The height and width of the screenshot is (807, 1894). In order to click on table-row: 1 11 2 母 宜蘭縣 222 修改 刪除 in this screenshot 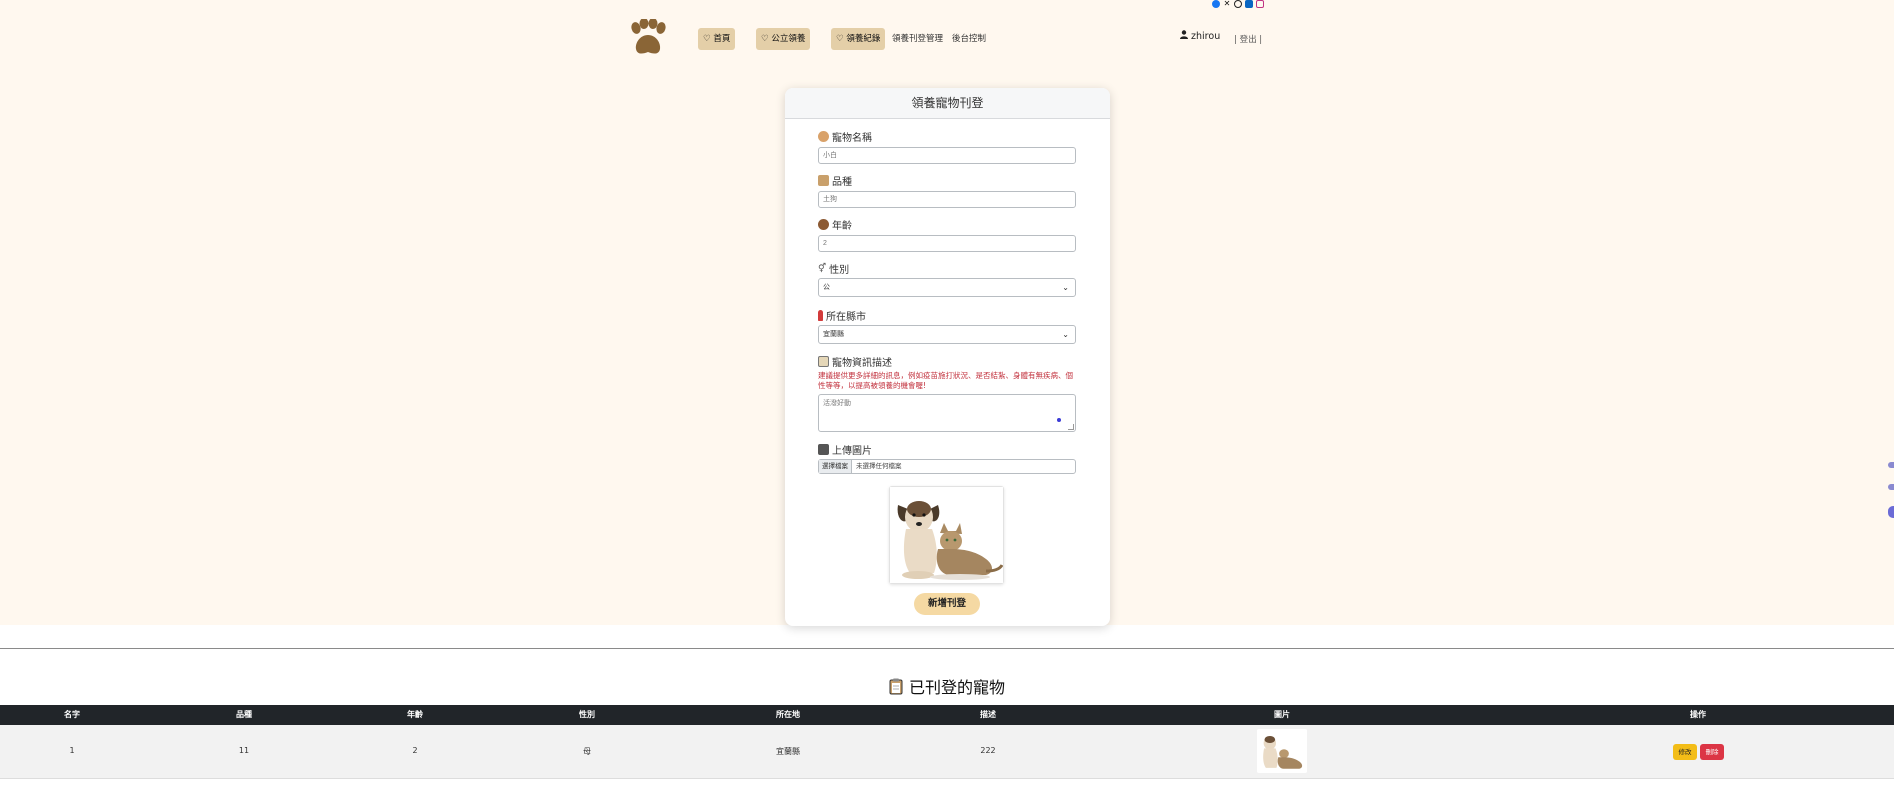, I will do `click(947, 752)`.